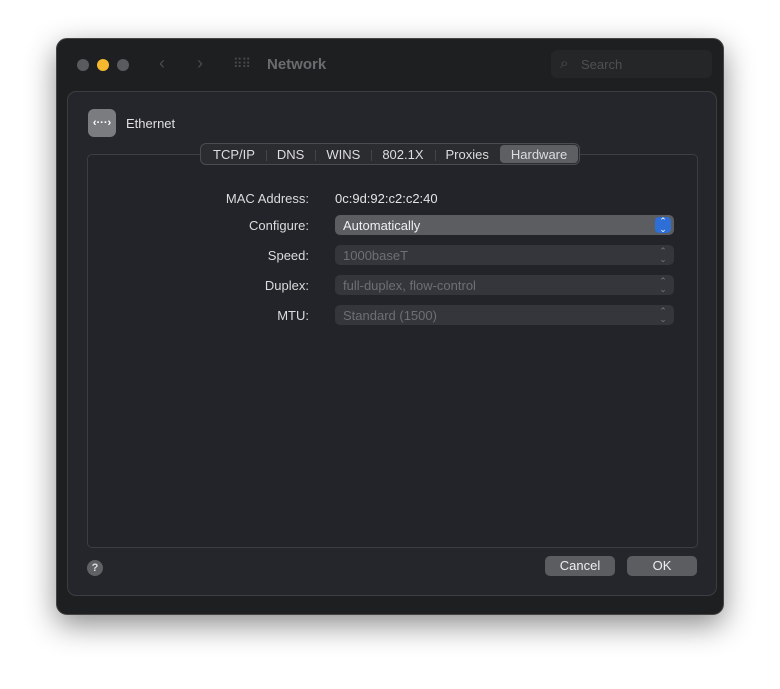  Describe the element at coordinates (504, 255) in the screenshot. I see `speed-select: 1000baseT ⌃ ⌄` at that location.